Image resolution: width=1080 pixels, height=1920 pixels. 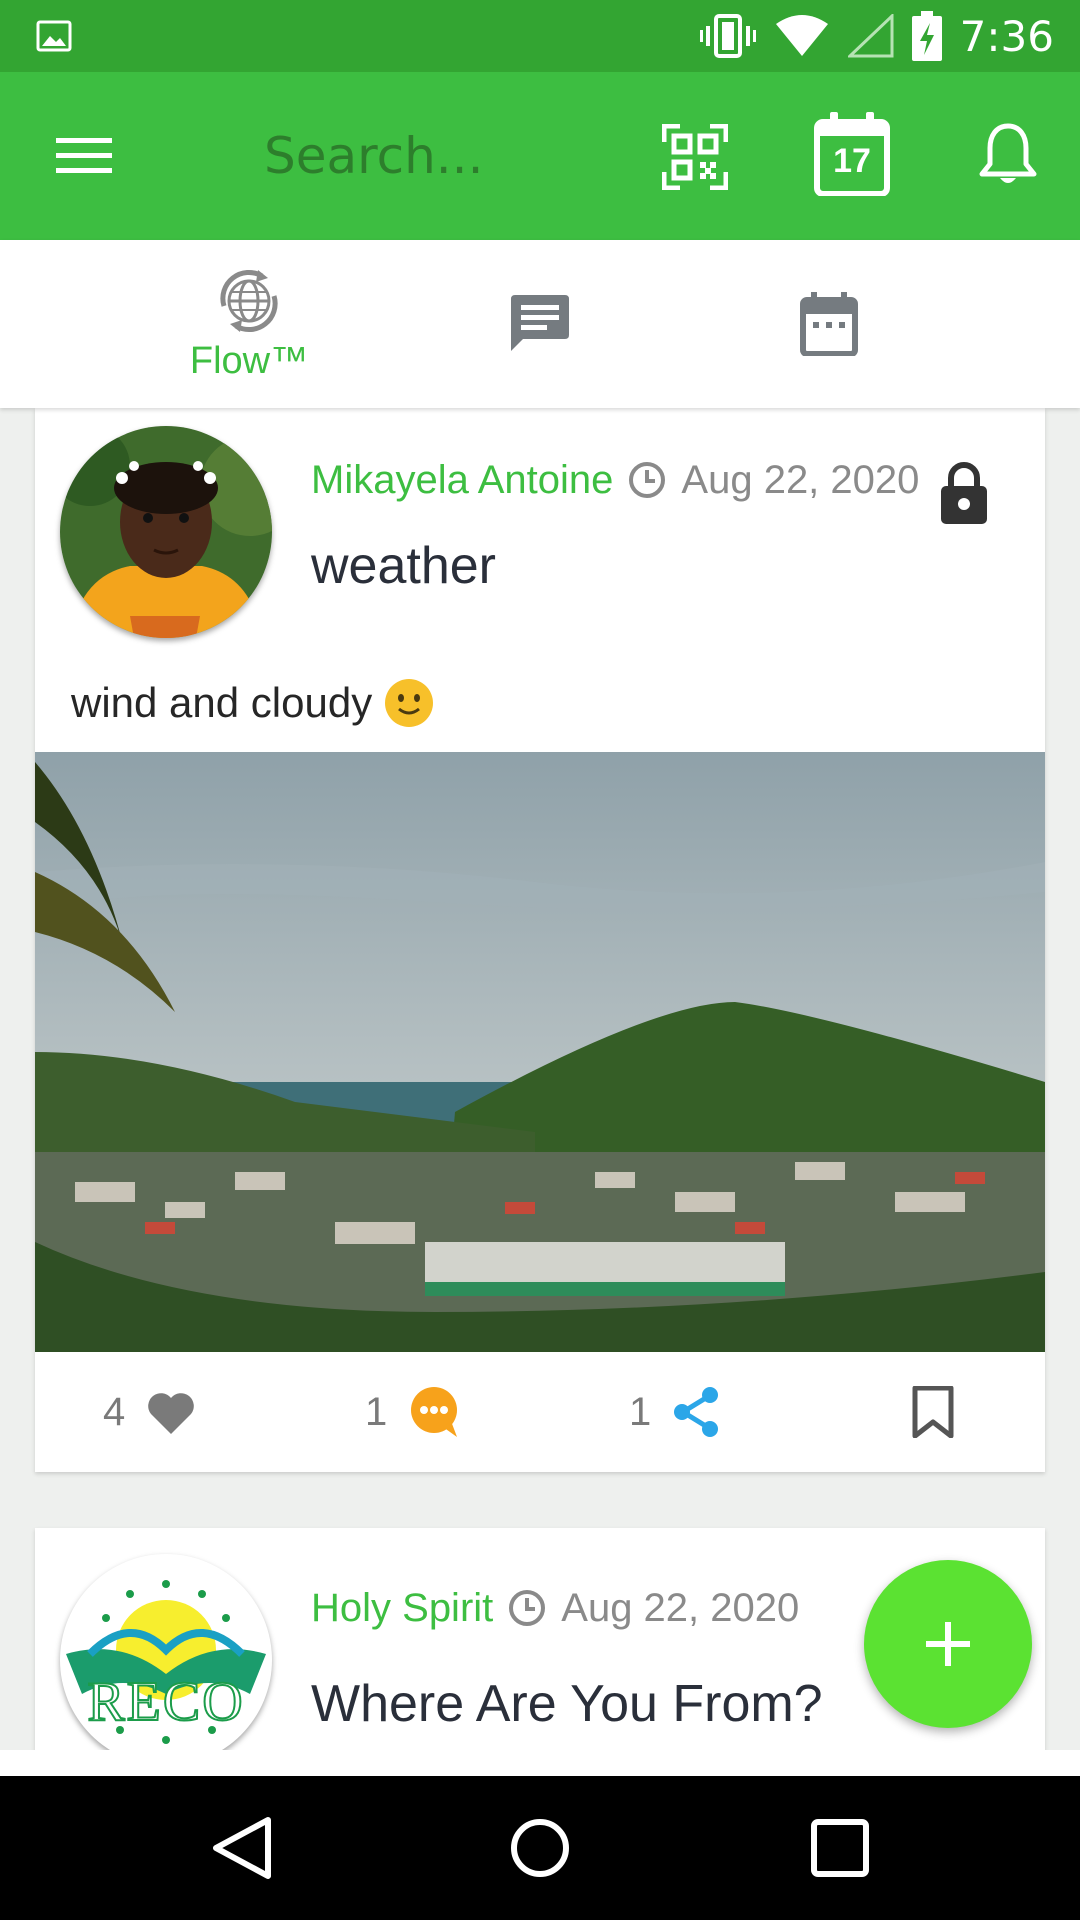 I want to click on post-actions: 4 1 1, so click(x=540, y=1412).